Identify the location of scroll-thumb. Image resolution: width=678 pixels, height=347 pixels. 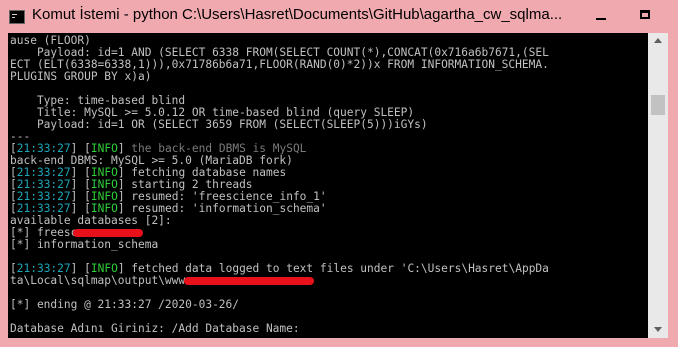
(658, 105).